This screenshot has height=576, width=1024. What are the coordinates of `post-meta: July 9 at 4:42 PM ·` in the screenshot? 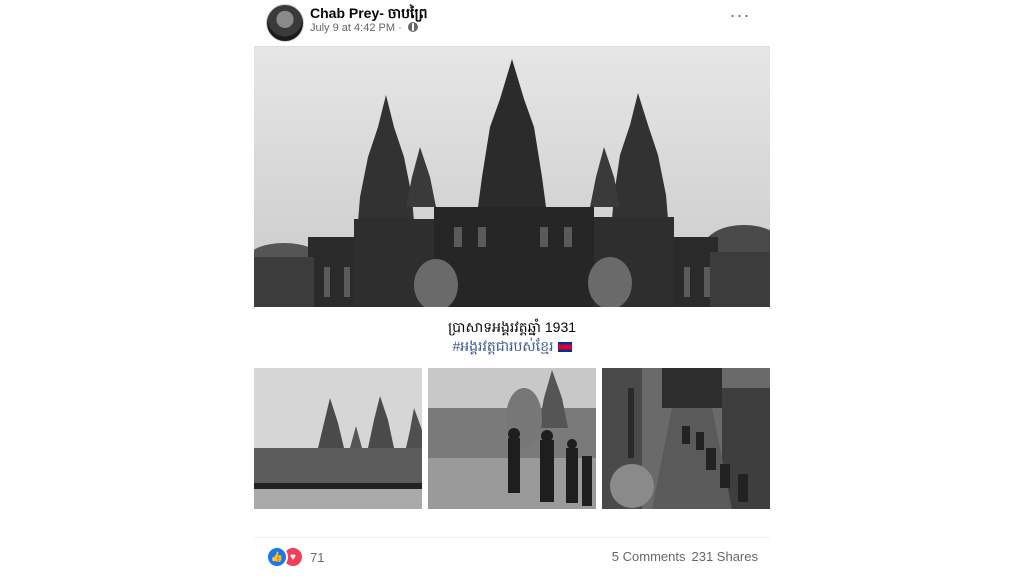 It's located at (364, 28).